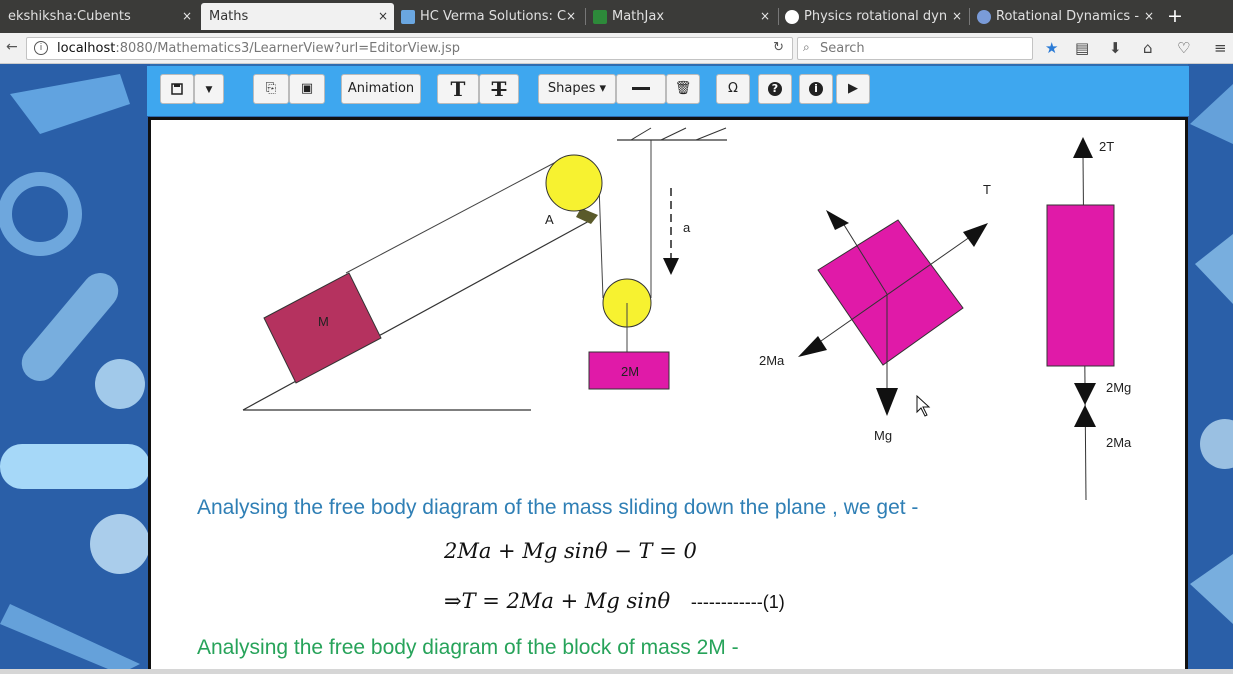  I want to click on tab-title: Physics rotational dyn, so click(876, 16).